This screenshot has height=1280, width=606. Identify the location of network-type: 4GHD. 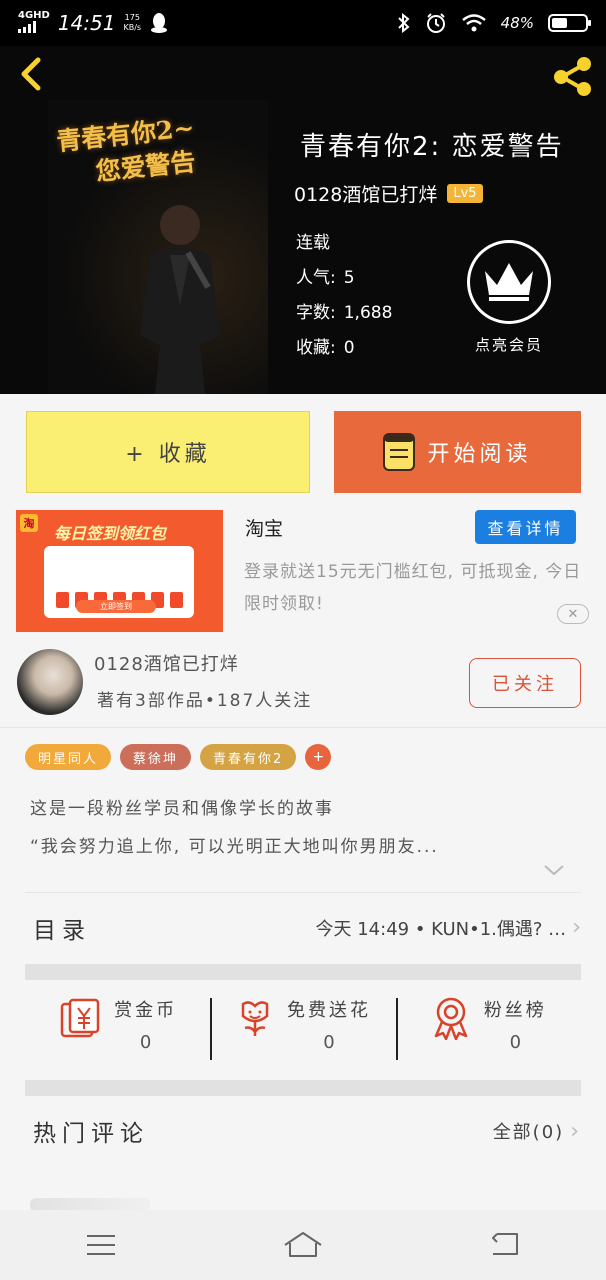
(34, 15).